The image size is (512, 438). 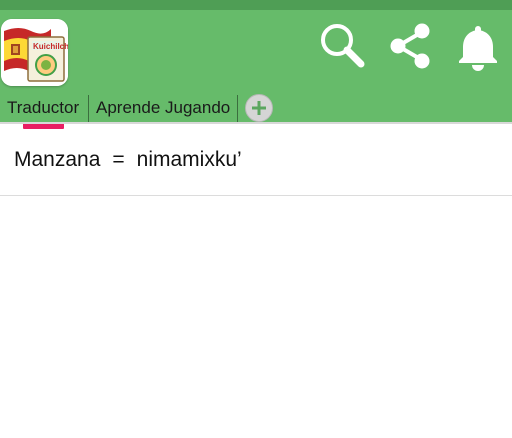 I want to click on bell-icon, so click(x=478, y=46).